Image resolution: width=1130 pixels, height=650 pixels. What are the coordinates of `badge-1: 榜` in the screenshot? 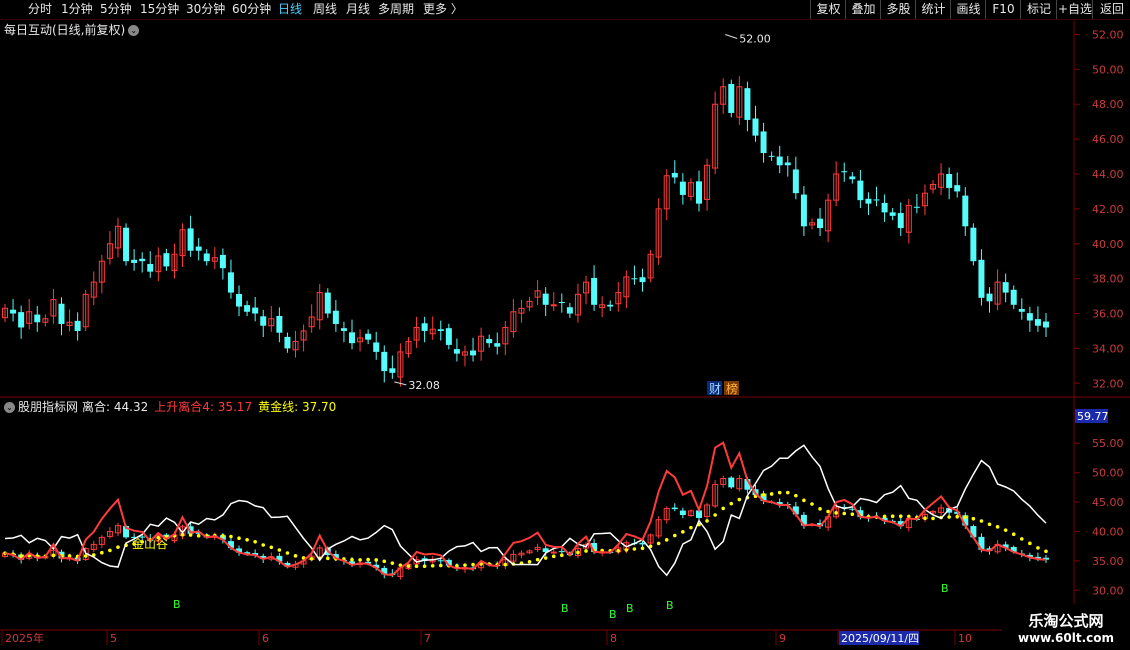 It's located at (732, 388).